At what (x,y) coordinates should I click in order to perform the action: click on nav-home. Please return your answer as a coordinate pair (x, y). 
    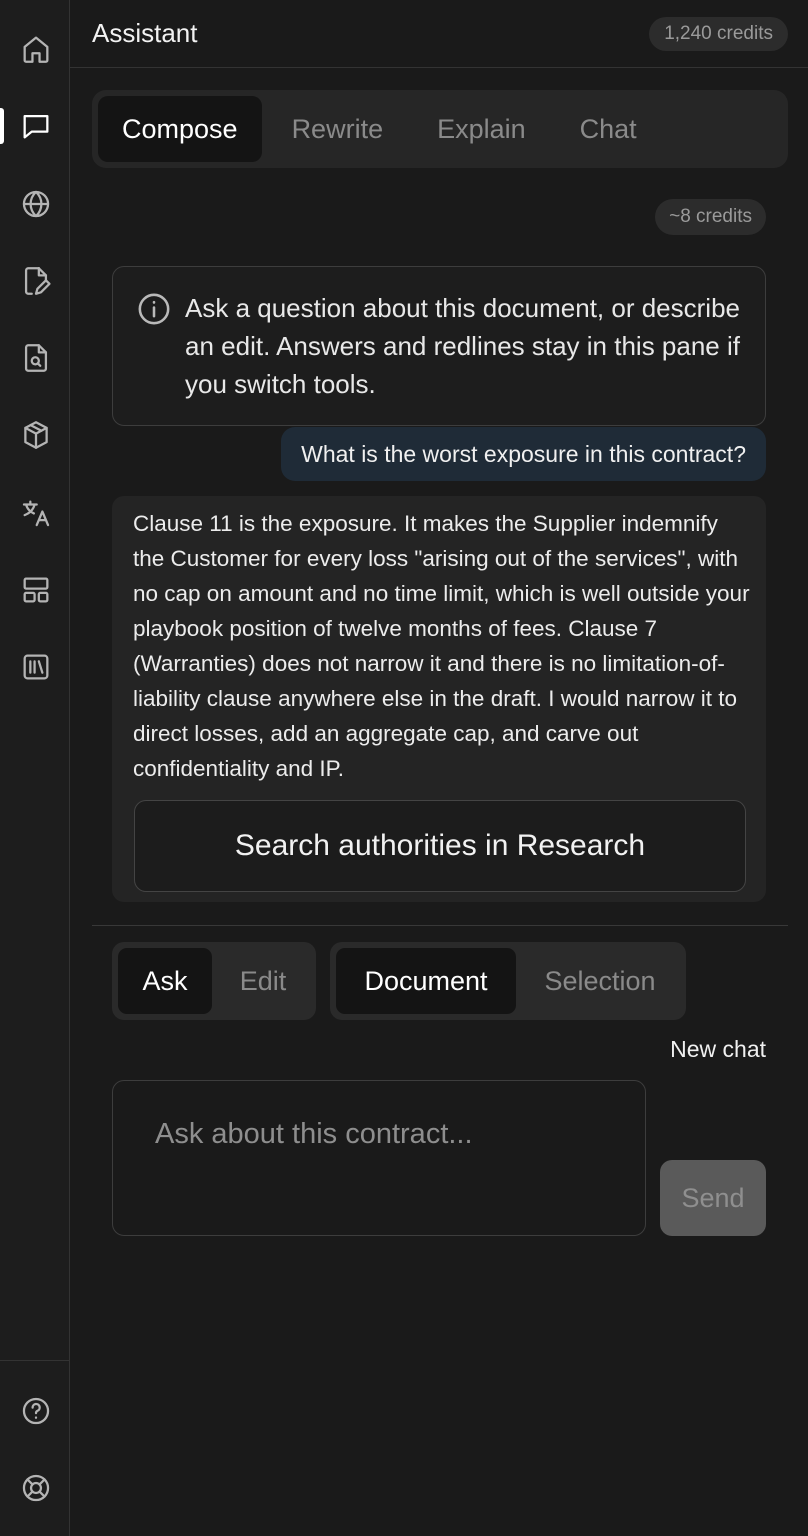
    Looking at the image, I should click on (36, 49).